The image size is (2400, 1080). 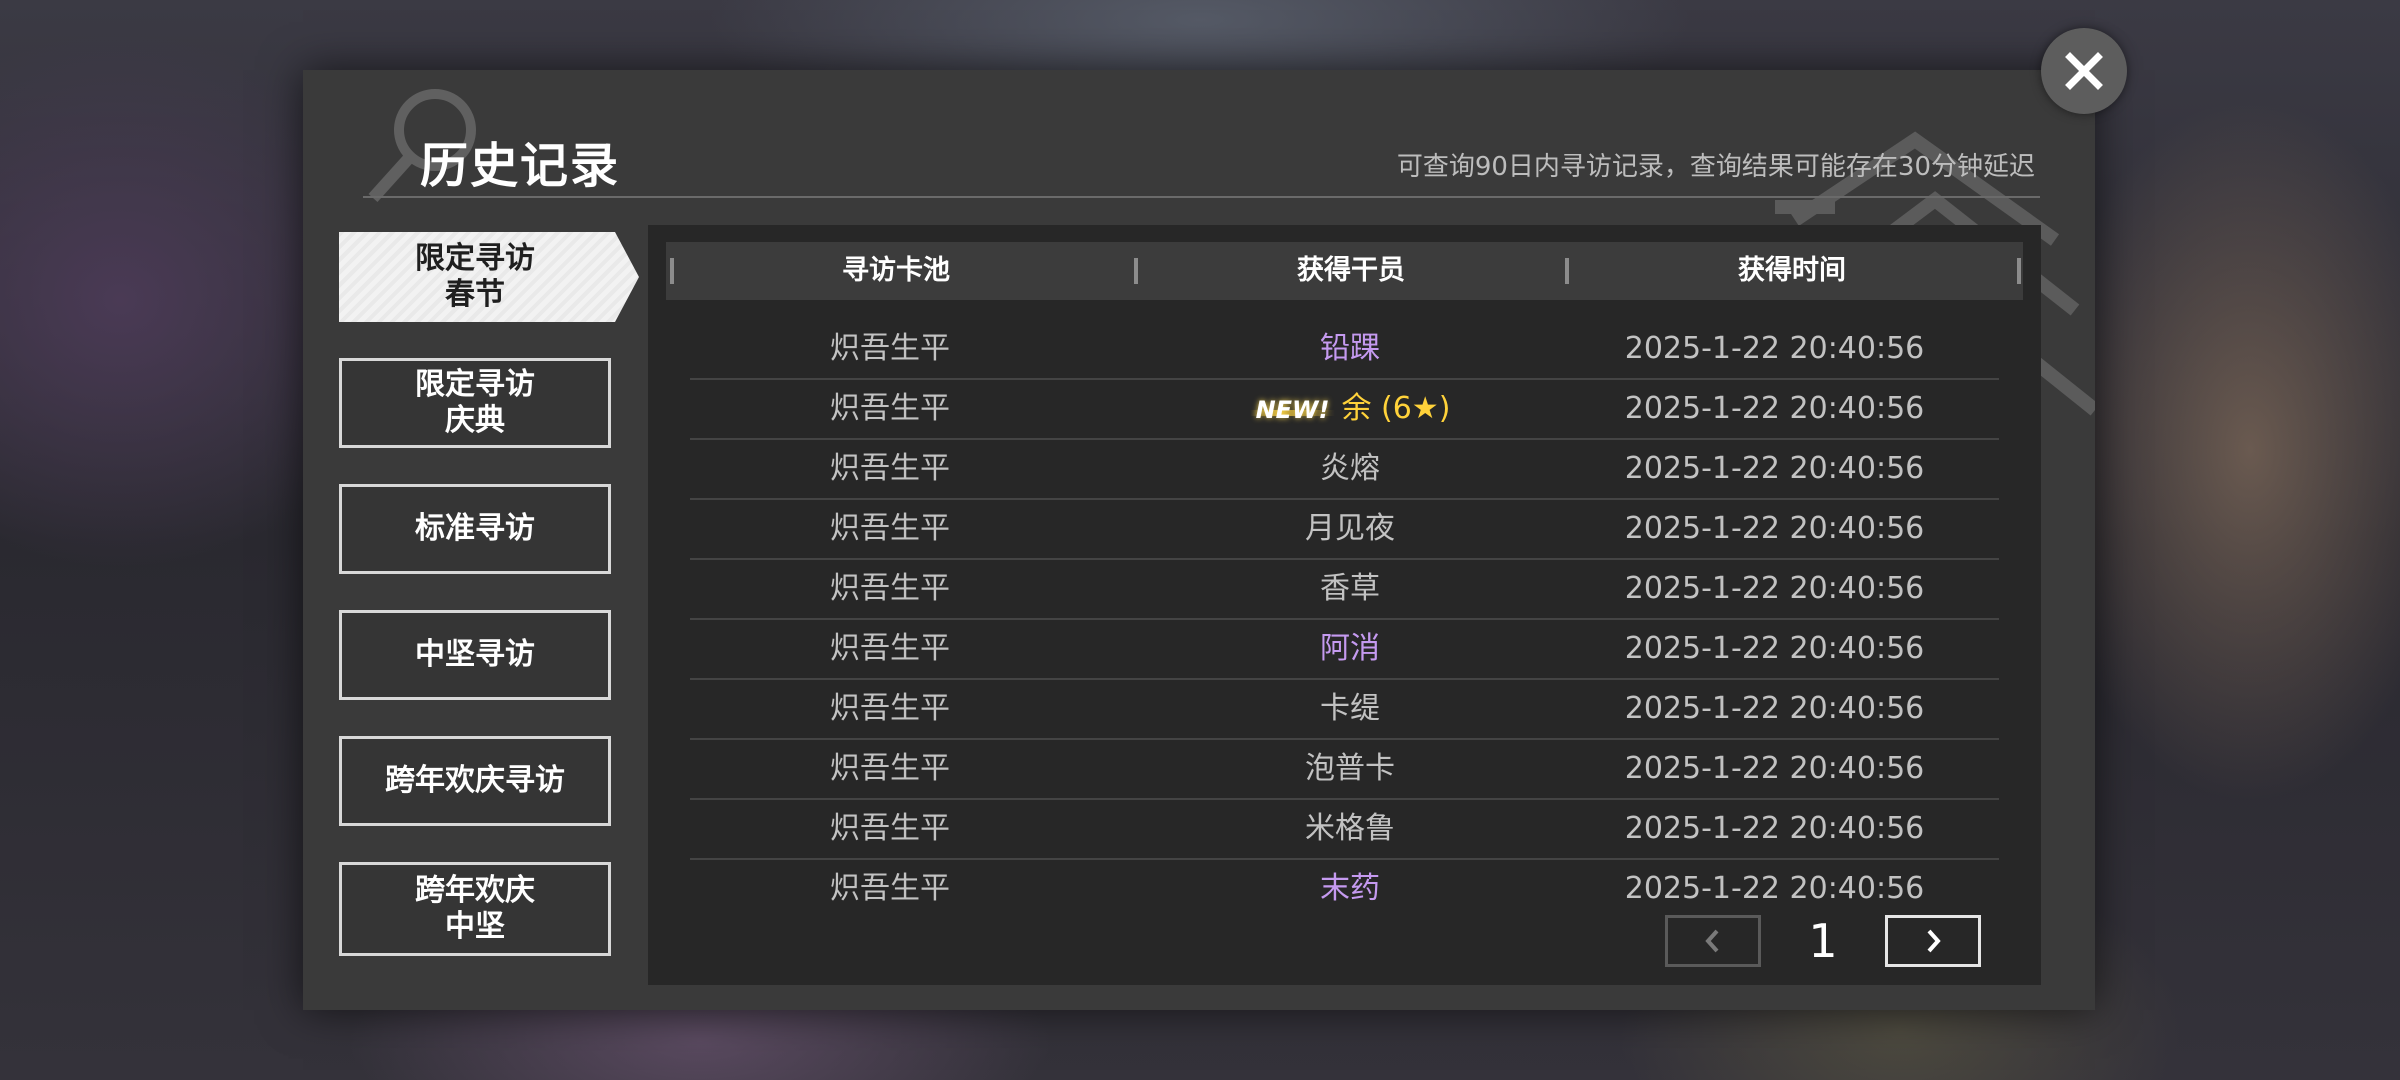 I want to click on operator-name: 泡普卡, so click(x=1350, y=768).